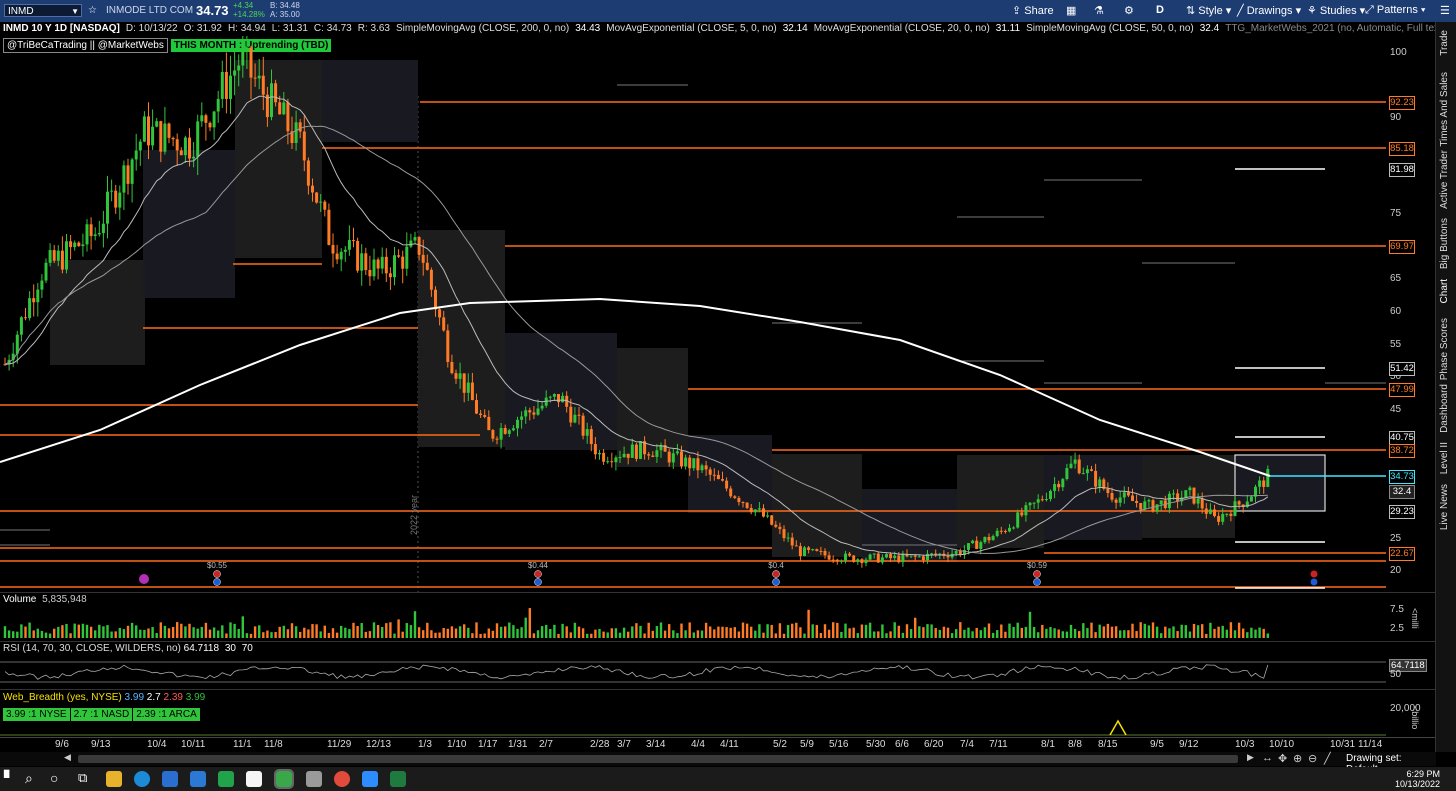 Image resolution: width=1456 pixels, height=791 pixels. I want to click on sidebar-dashboard: Dashboard, so click(1444, 408).